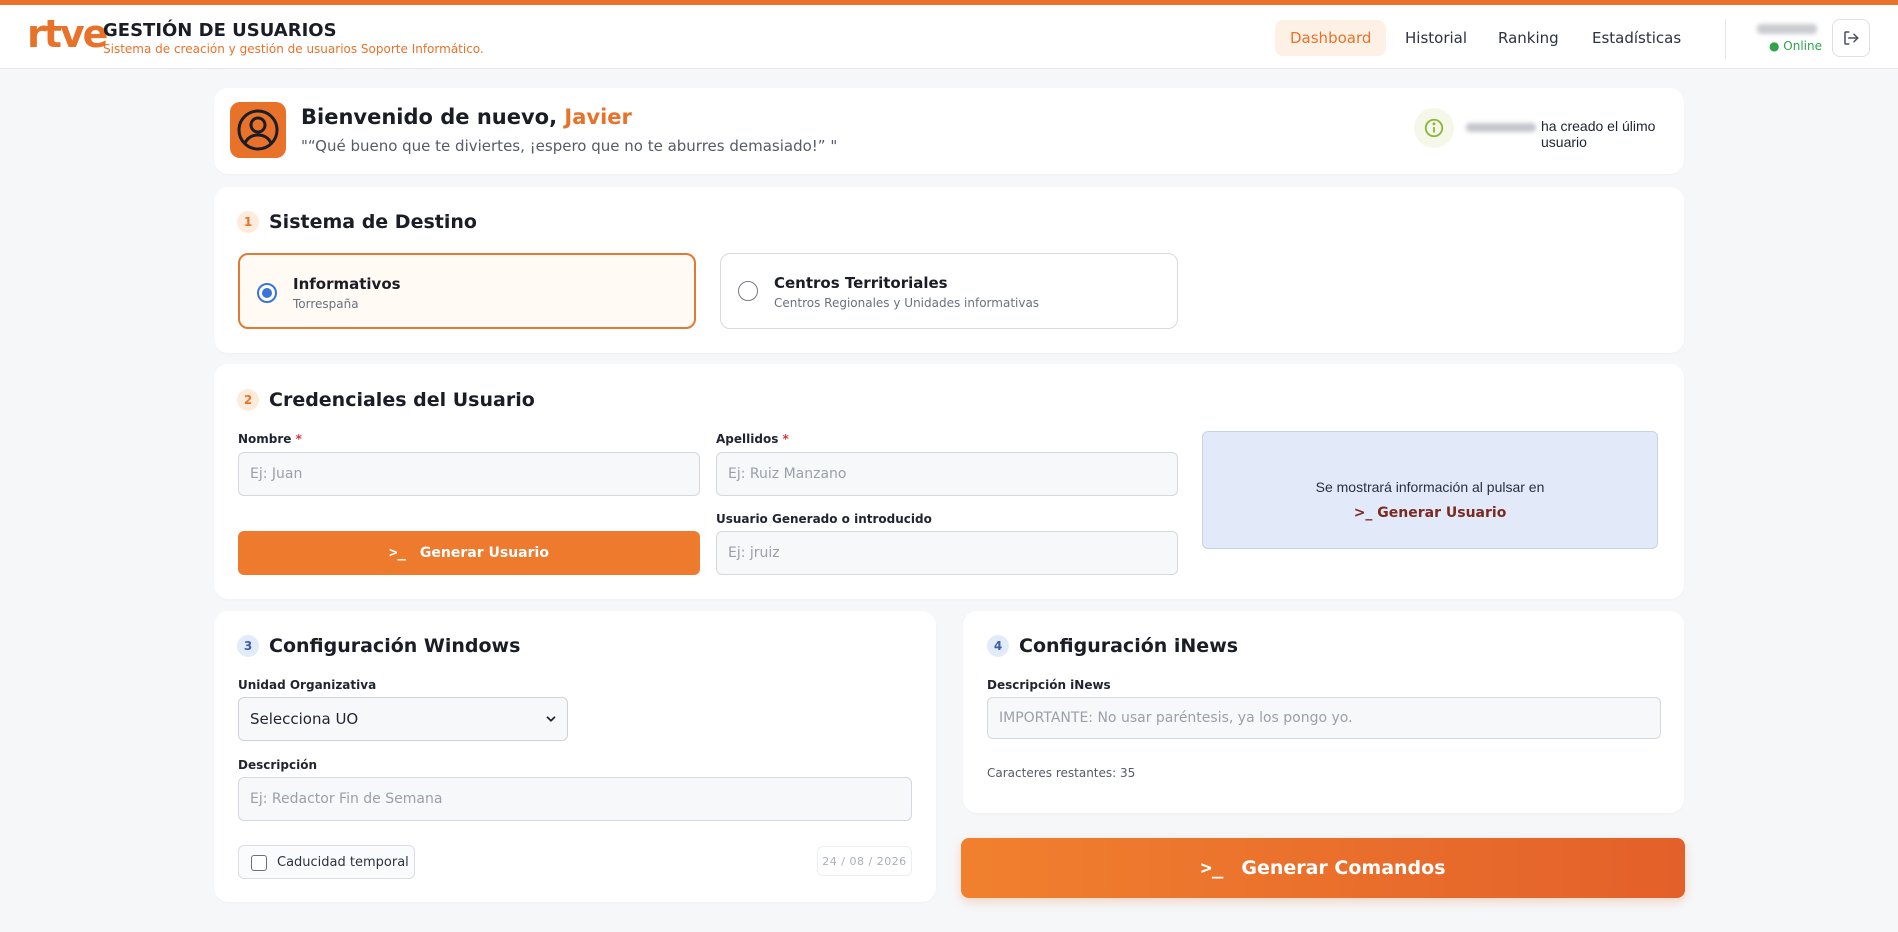  What do you see at coordinates (1501, 127) in the screenshot?
I see `last-user-name-blurred` at bounding box center [1501, 127].